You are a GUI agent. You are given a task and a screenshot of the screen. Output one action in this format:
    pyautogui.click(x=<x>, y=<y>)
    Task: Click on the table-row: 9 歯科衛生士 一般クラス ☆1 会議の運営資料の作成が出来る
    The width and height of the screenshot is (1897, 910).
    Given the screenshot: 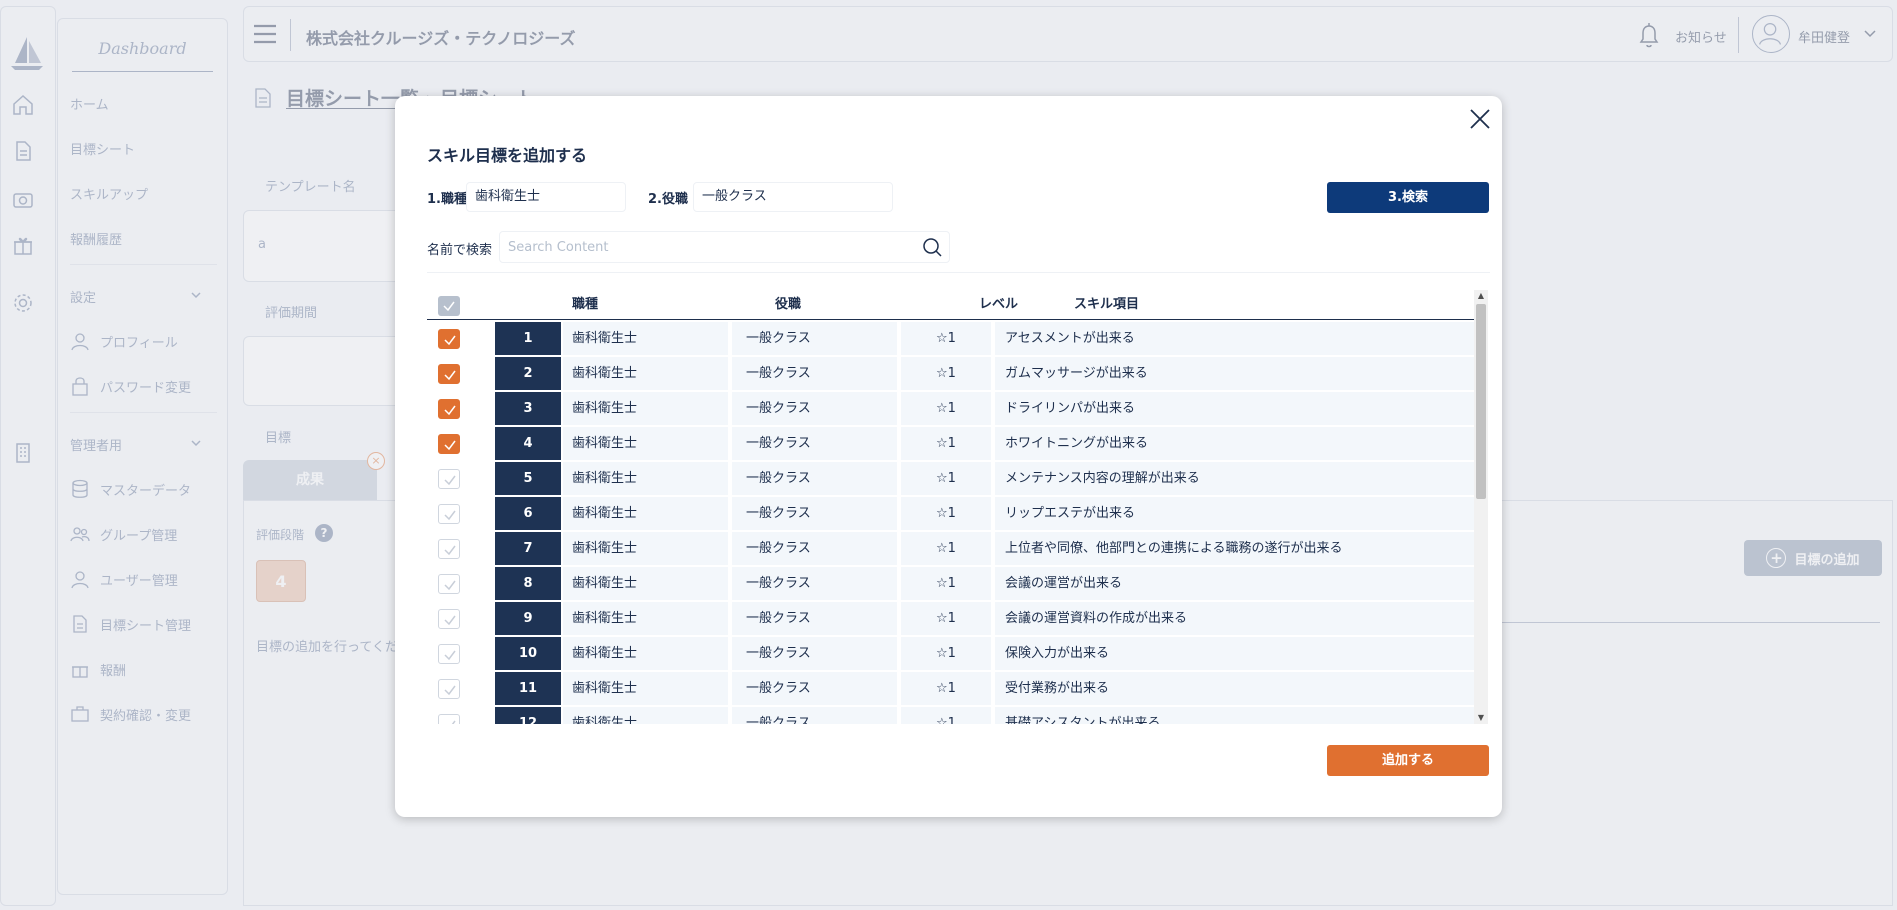 What is the action you would take?
    pyautogui.click(x=950, y=618)
    